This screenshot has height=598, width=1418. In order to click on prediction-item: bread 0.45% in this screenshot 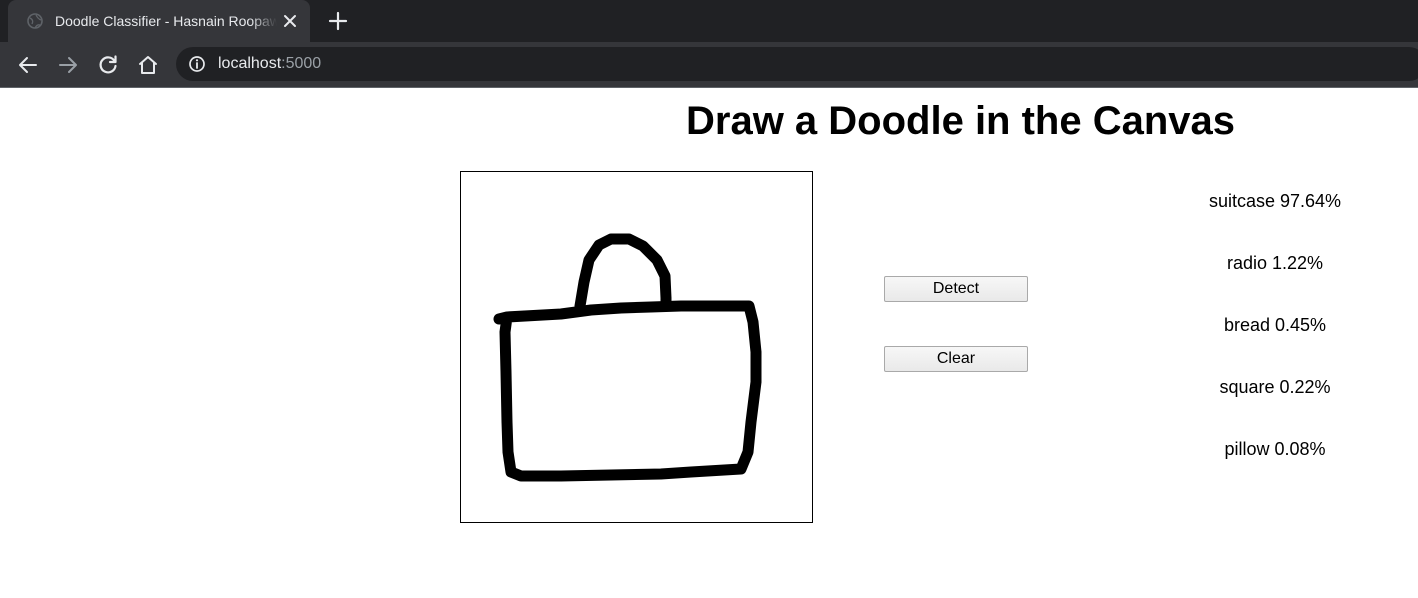, I will do `click(1275, 344)`.